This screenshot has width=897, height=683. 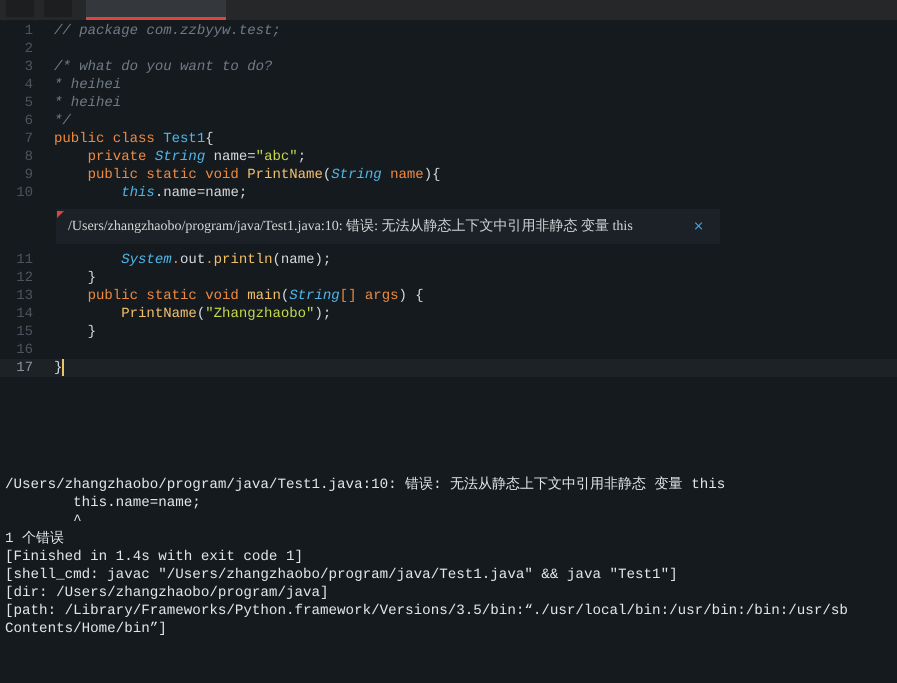 What do you see at coordinates (350, 226) in the screenshot?
I see `error-message: /Users/zhangzhaobo/program/java/Test1.java:10: 错误: 无法从静态上下文中引用非静态 变量 this` at bounding box center [350, 226].